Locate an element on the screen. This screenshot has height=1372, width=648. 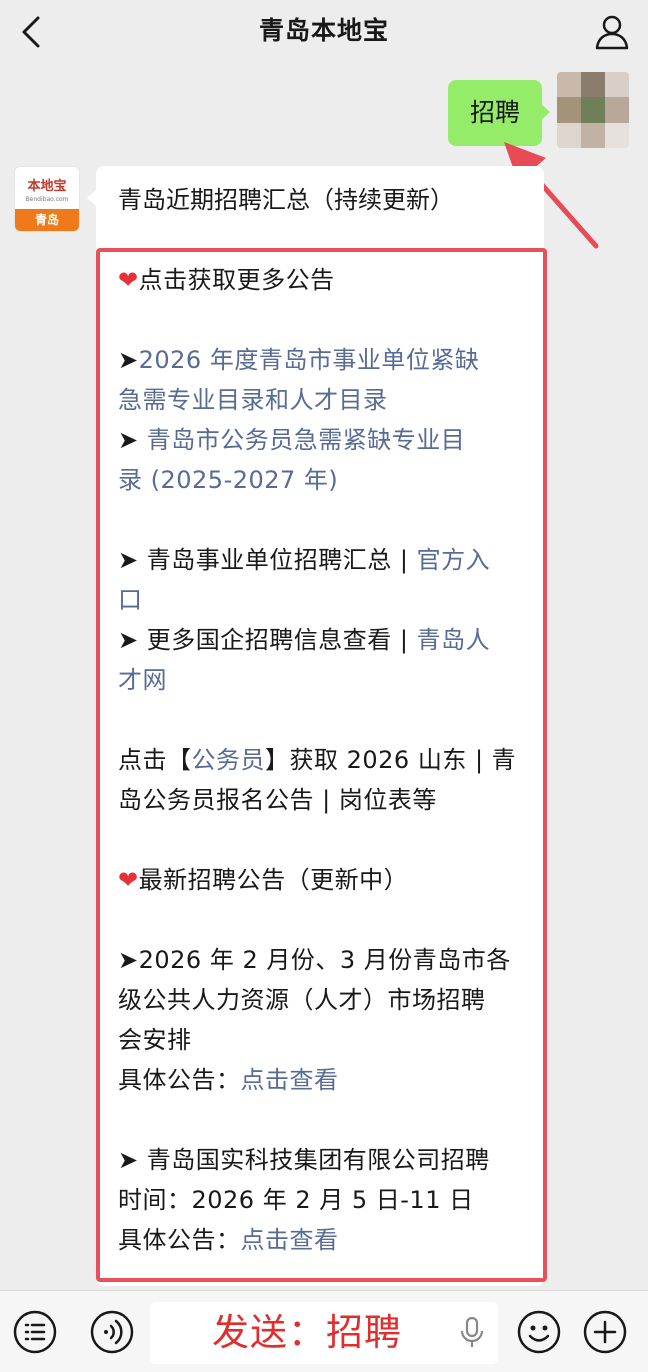
content-line: 录 (2025-2027 年) is located at coordinates (327, 480).